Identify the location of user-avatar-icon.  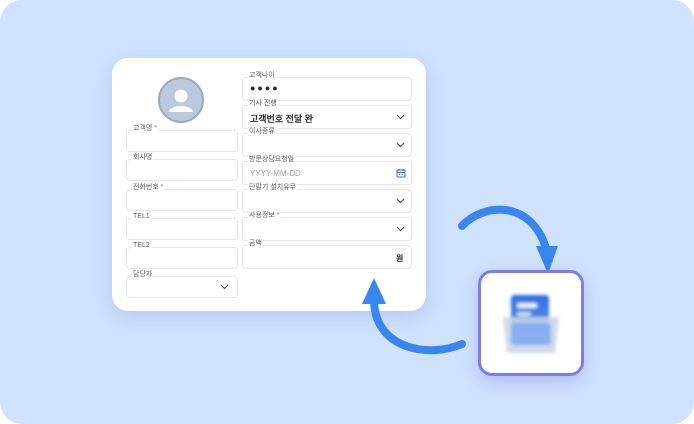
(181, 100).